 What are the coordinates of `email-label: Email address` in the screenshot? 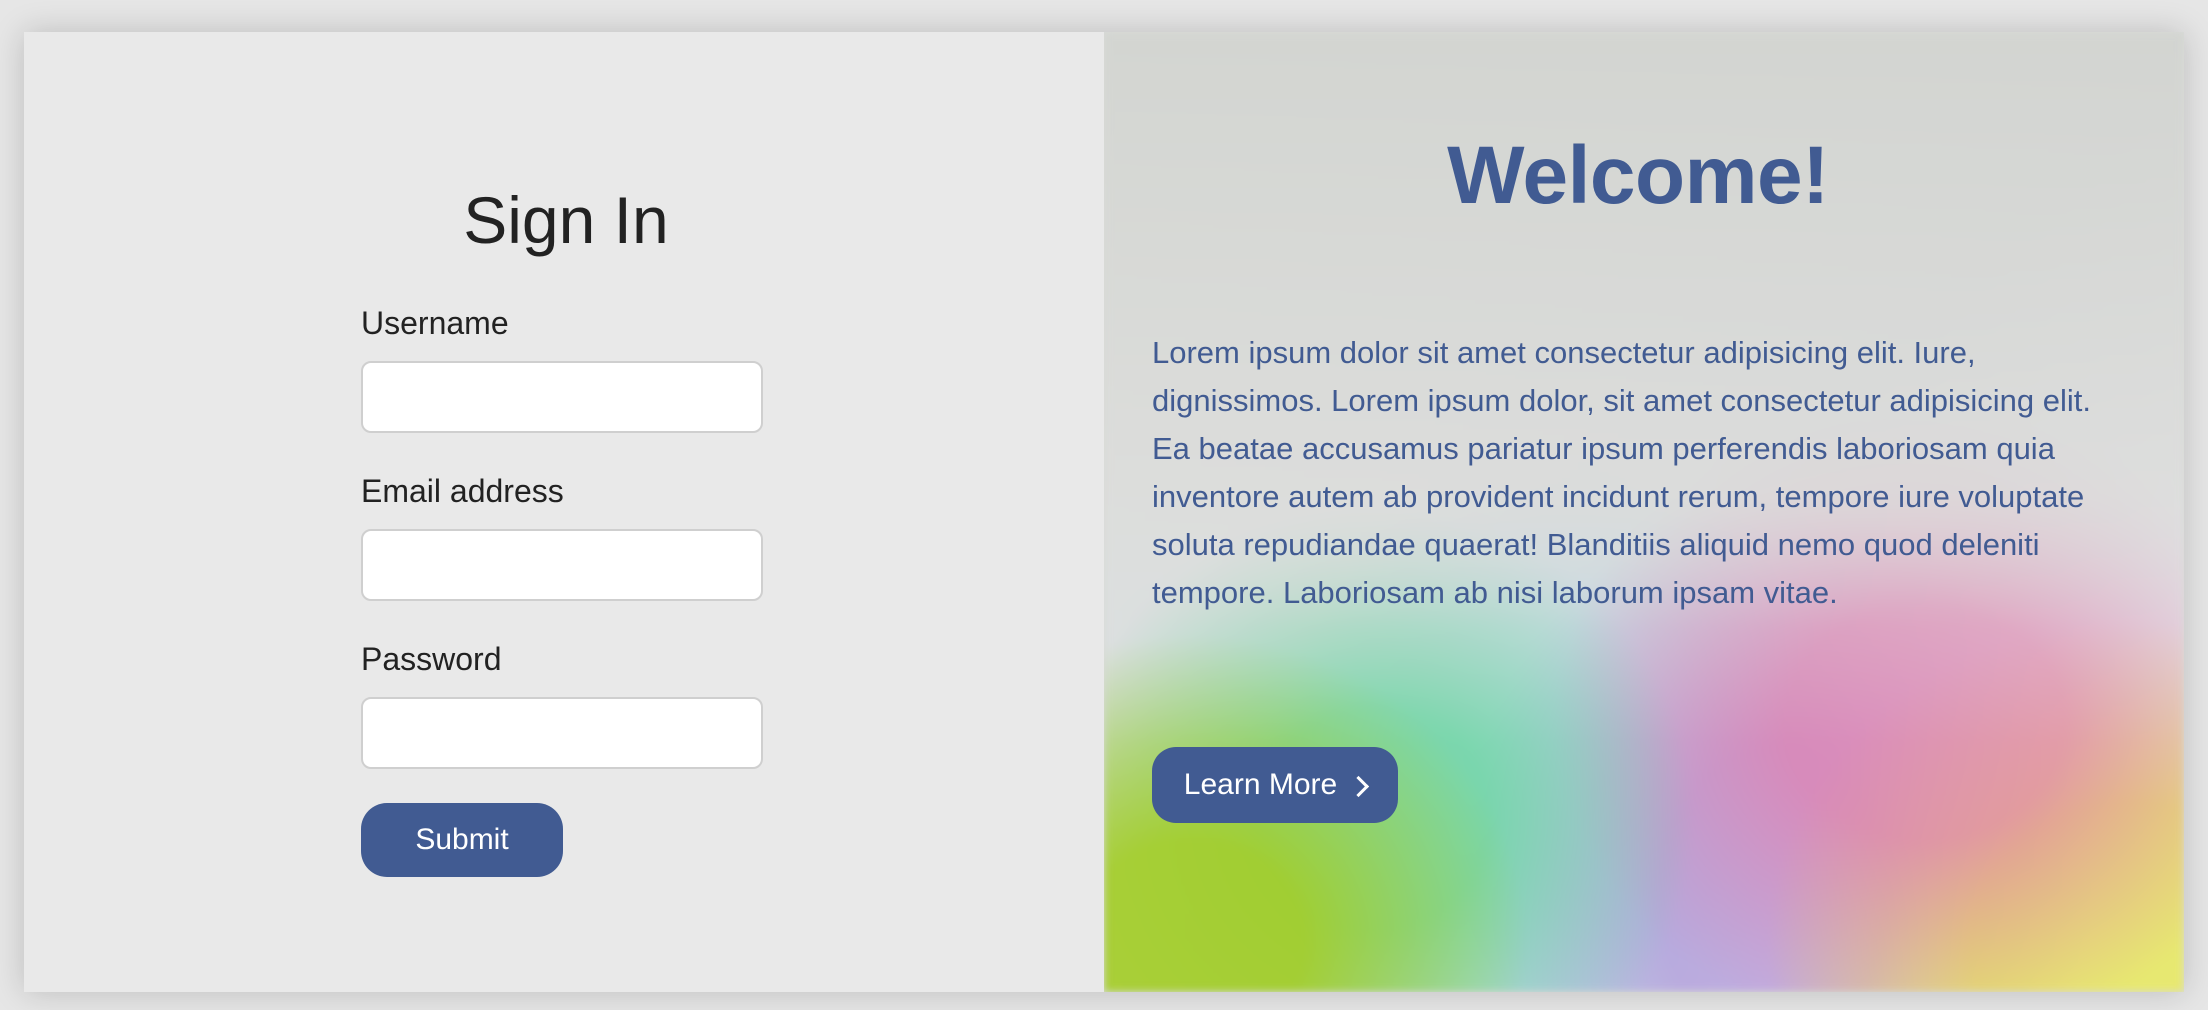 It's located at (462, 491).